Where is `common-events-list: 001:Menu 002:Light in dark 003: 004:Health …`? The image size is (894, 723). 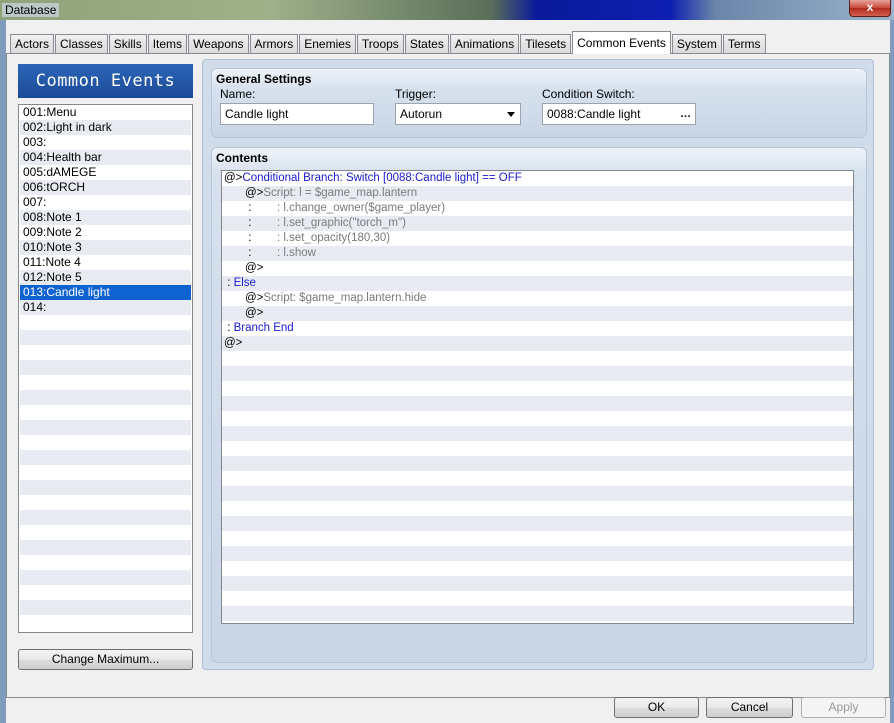 common-events-list: 001:Menu 002:Light in dark 003: 004:Health … is located at coordinates (105, 368).